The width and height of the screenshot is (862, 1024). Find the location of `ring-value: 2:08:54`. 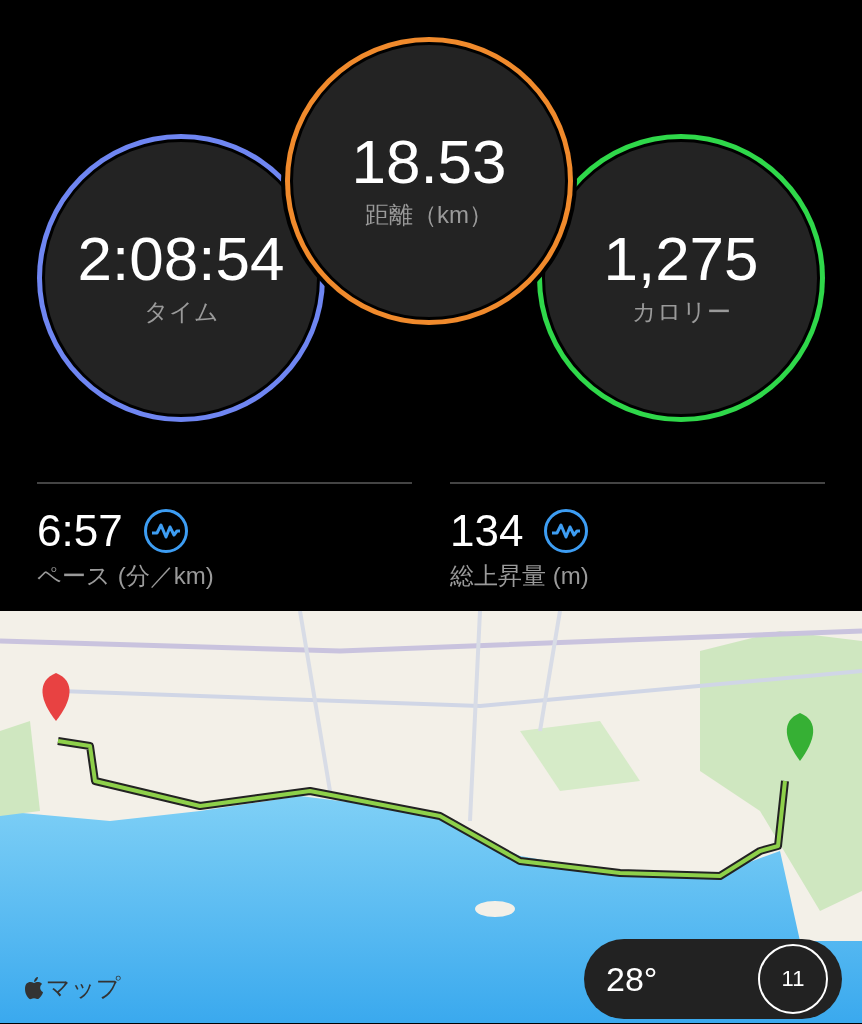

ring-value: 2:08:54 is located at coordinates (181, 259).